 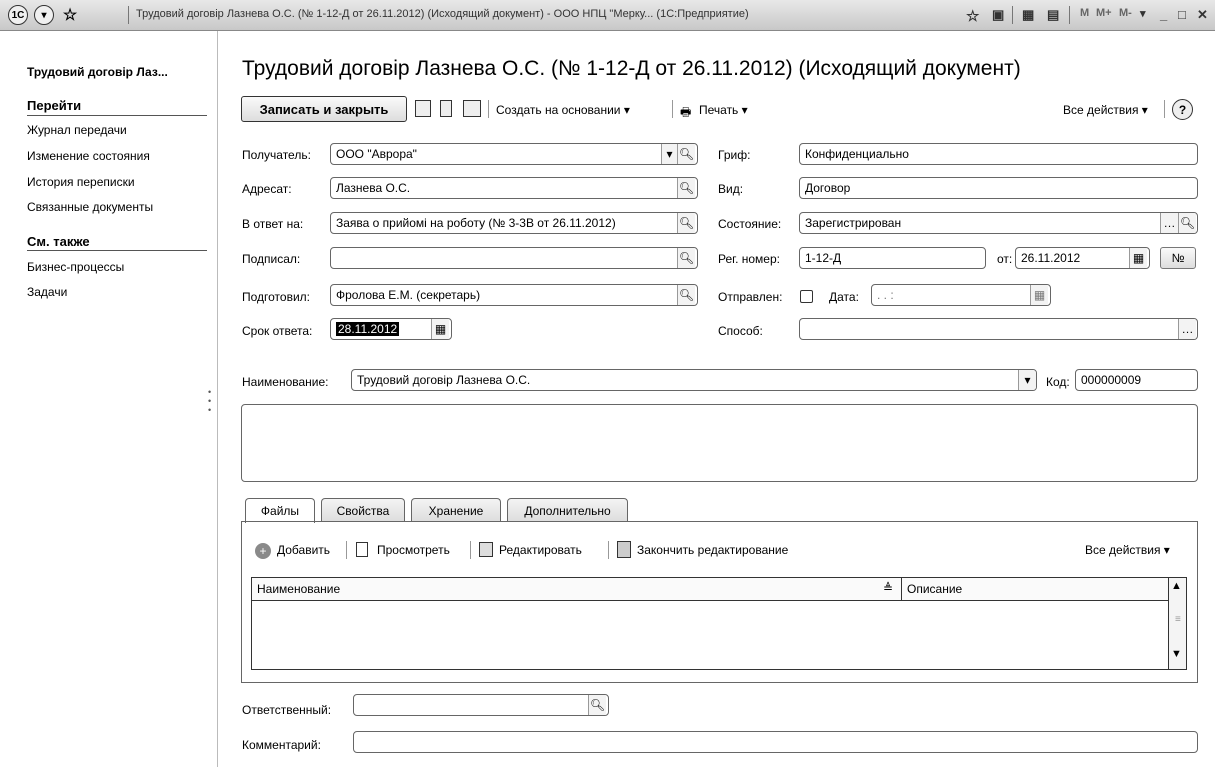 What do you see at coordinates (972, 16) in the screenshot?
I see `favorite-icon: ☆` at bounding box center [972, 16].